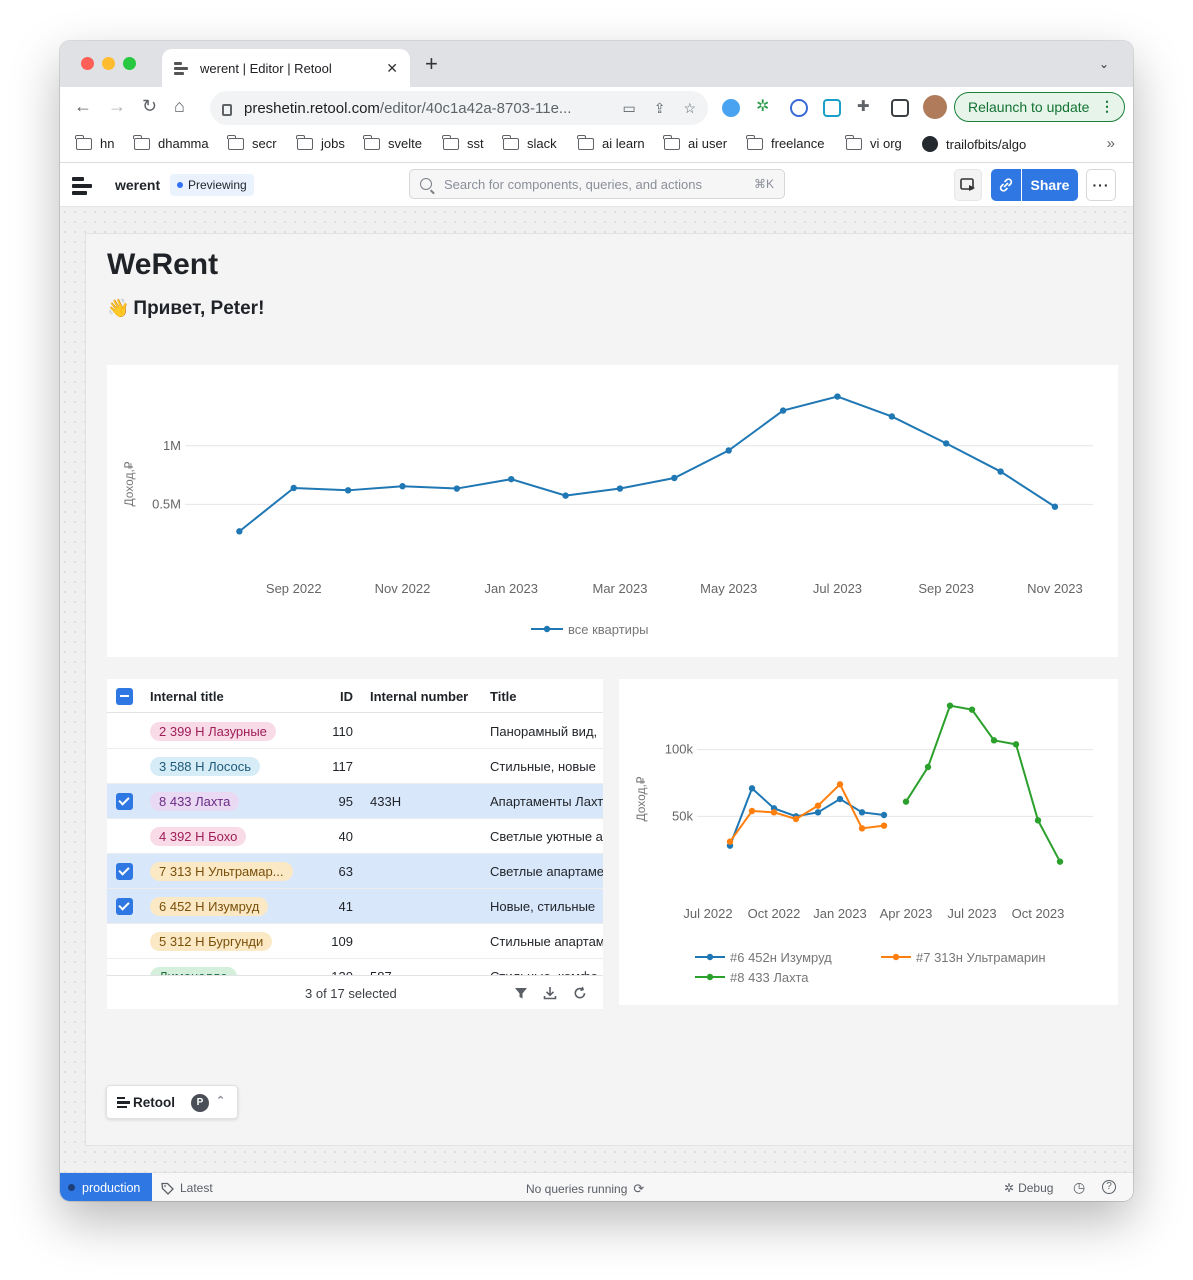 The width and height of the screenshot is (1193, 1280). What do you see at coordinates (108, 63) in the screenshot?
I see `minimize-window-button` at bounding box center [108, 63].